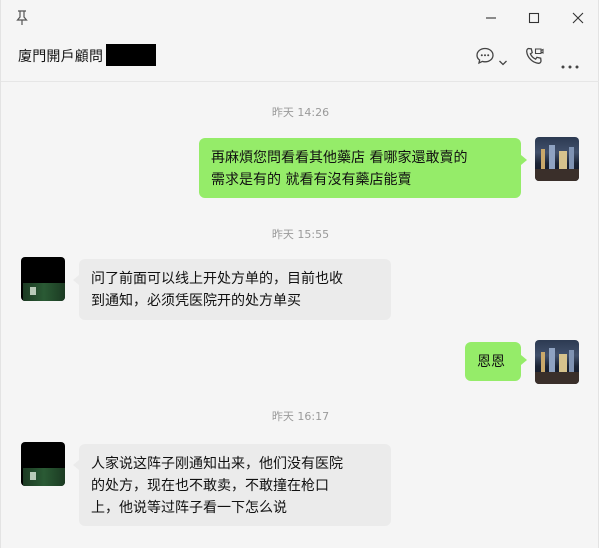 This screenshot has width=599, height=548. Describe the element at coordinates (300, 234) in the screenshot. I see `timestamp: 昨天 15:55` at that location.